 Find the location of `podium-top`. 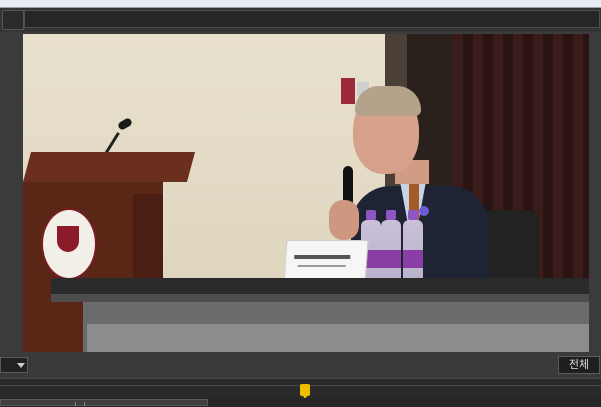

podium-top is located at coordinates (109, 167).